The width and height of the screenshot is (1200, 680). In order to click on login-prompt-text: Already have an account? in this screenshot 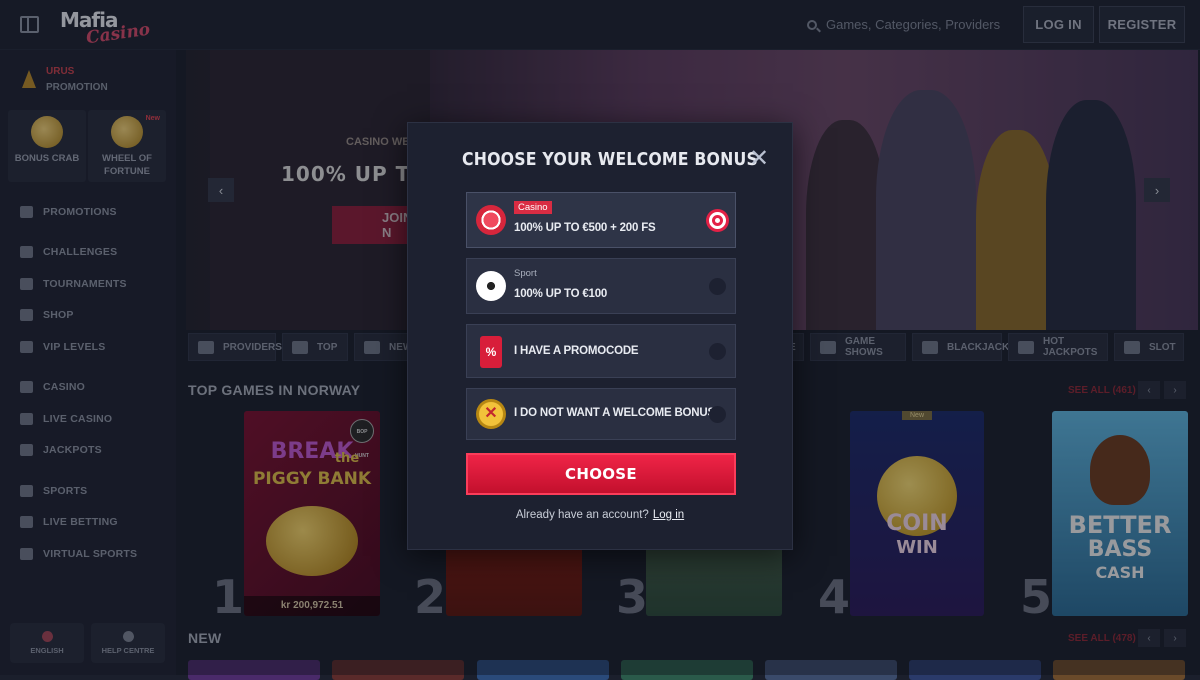, I will do `click(582, 515)`.